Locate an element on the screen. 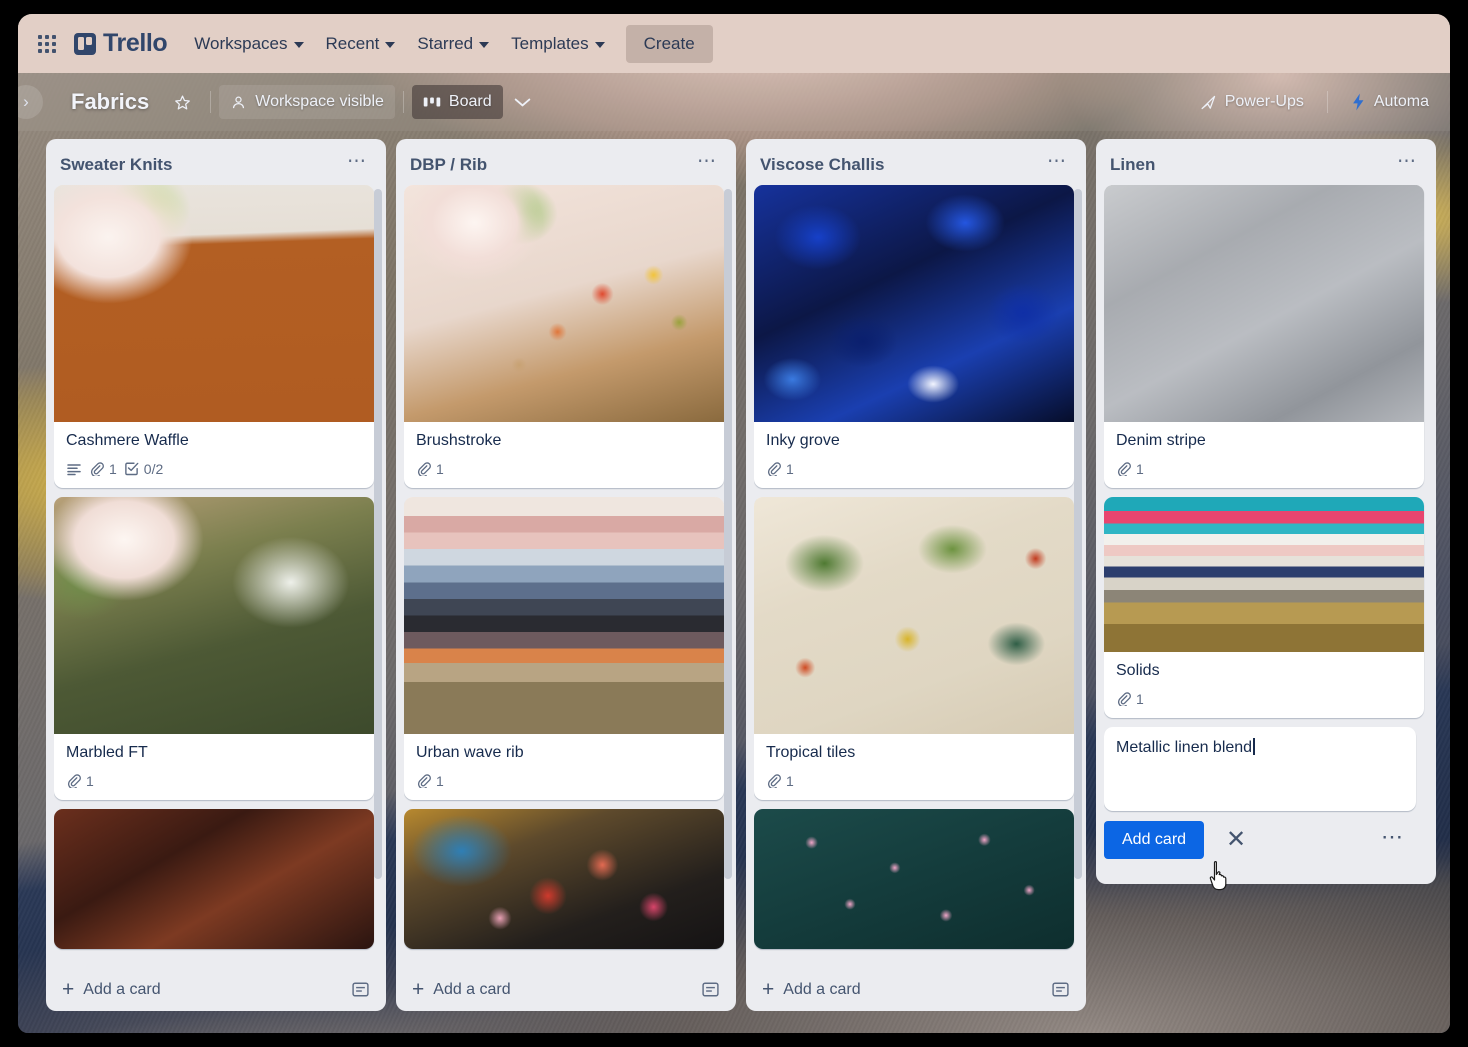 The image size is (1468, 1047). card-composer: Metallic linen blend Add card ✕ ⋯ is located at coordinates (1264, 798).